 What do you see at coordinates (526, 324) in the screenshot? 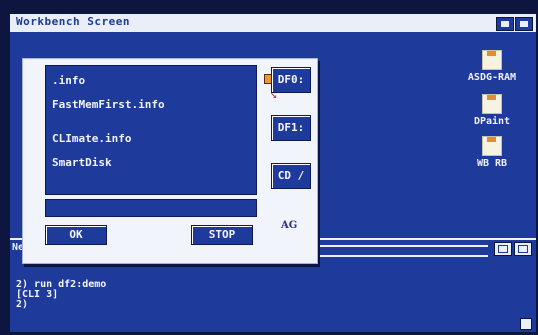
I see `resize-gadget-icon` at bounding box center [526, 324].